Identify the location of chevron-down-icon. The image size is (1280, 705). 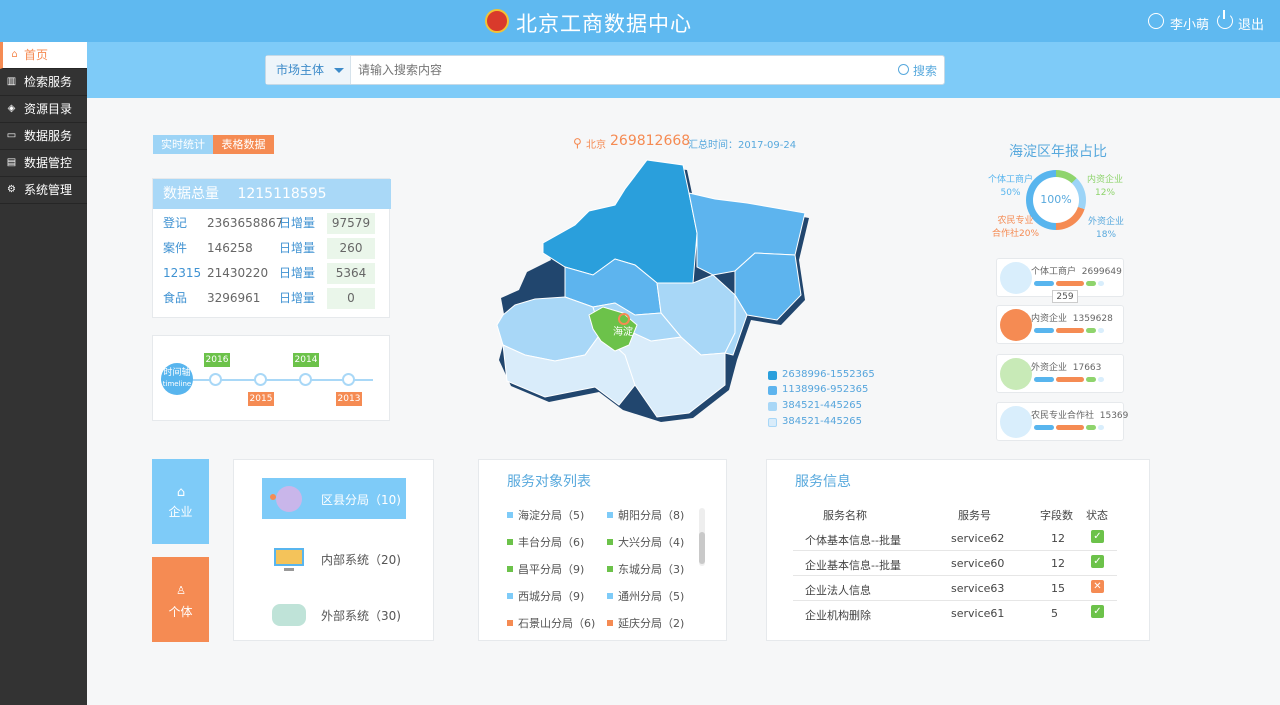
(339, 70).